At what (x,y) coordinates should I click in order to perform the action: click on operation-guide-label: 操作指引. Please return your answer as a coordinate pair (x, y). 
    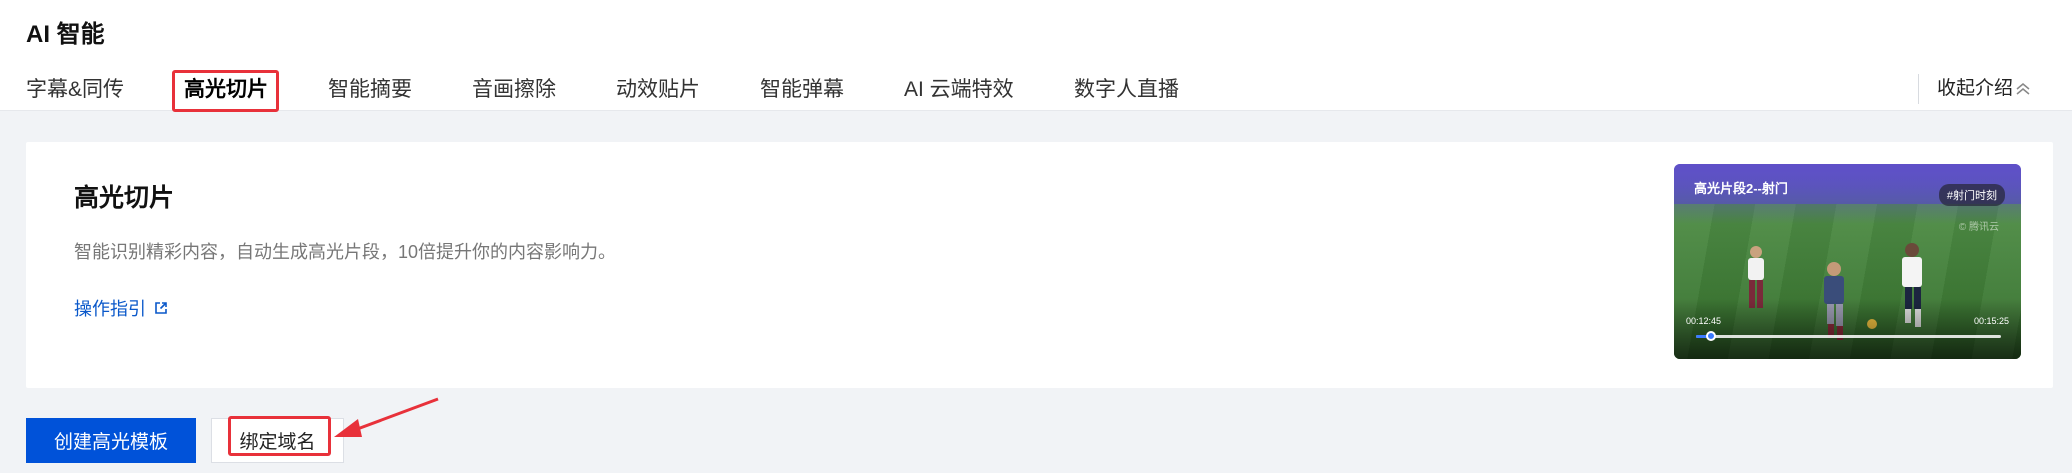
    Looking at the image, I should click on (110, 309).